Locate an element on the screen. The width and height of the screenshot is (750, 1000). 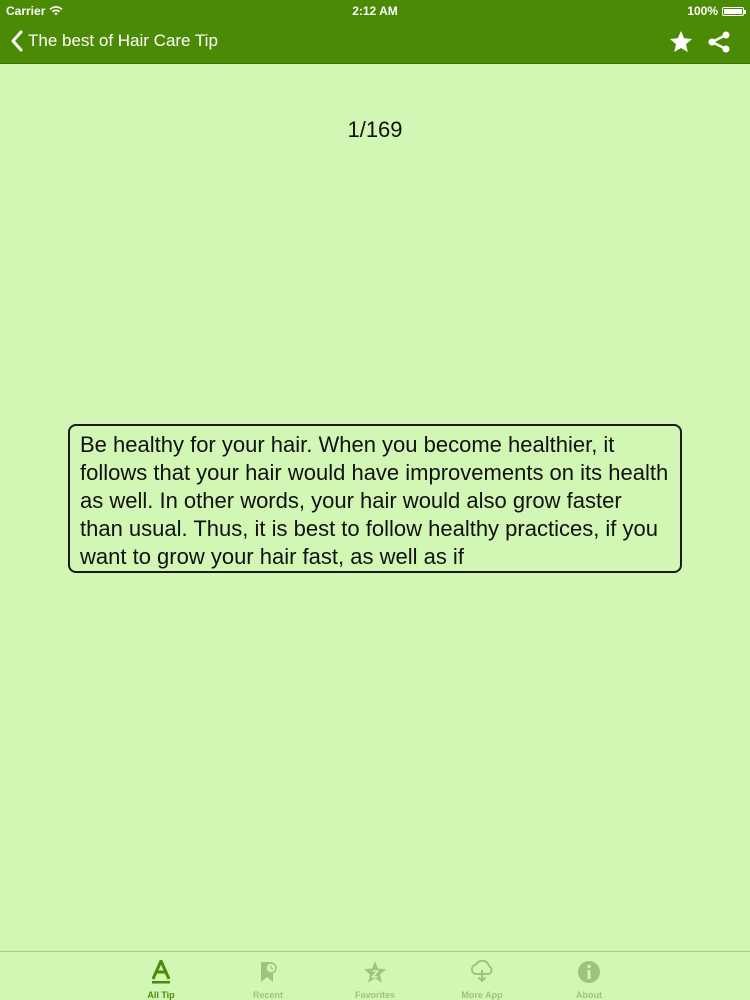
back-button-label: The best of Hair Care Tip is located at coordinates (123, 40).